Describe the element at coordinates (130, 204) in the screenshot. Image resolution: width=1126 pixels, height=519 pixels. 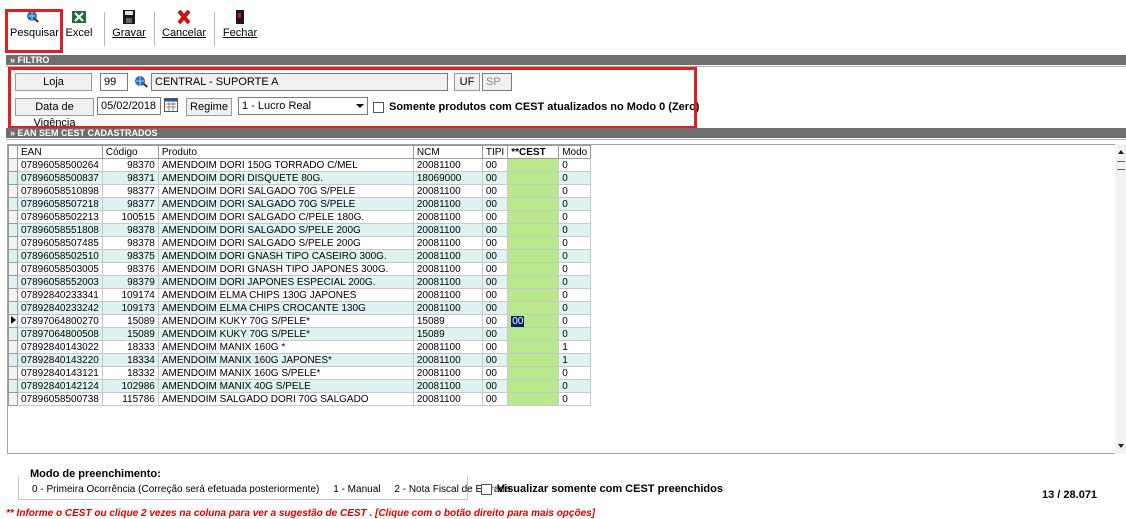
I see `cell-codigo: 98377` at that location.